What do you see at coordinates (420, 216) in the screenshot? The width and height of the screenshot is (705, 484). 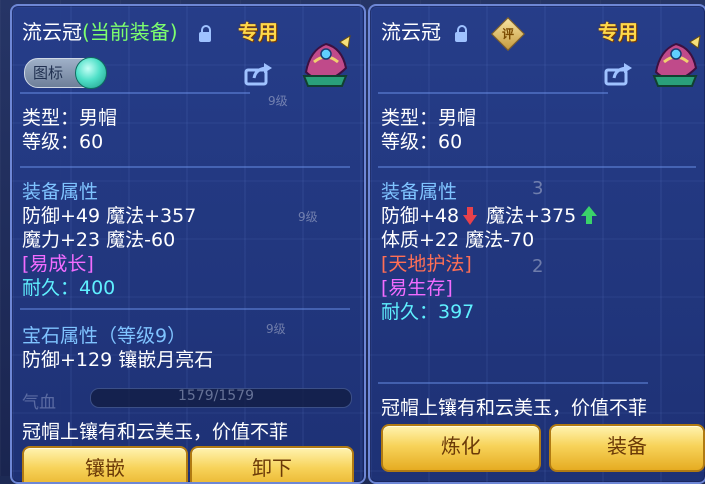 I see `attr-defense-value: 防御+48` at bounding box center [420, 216].